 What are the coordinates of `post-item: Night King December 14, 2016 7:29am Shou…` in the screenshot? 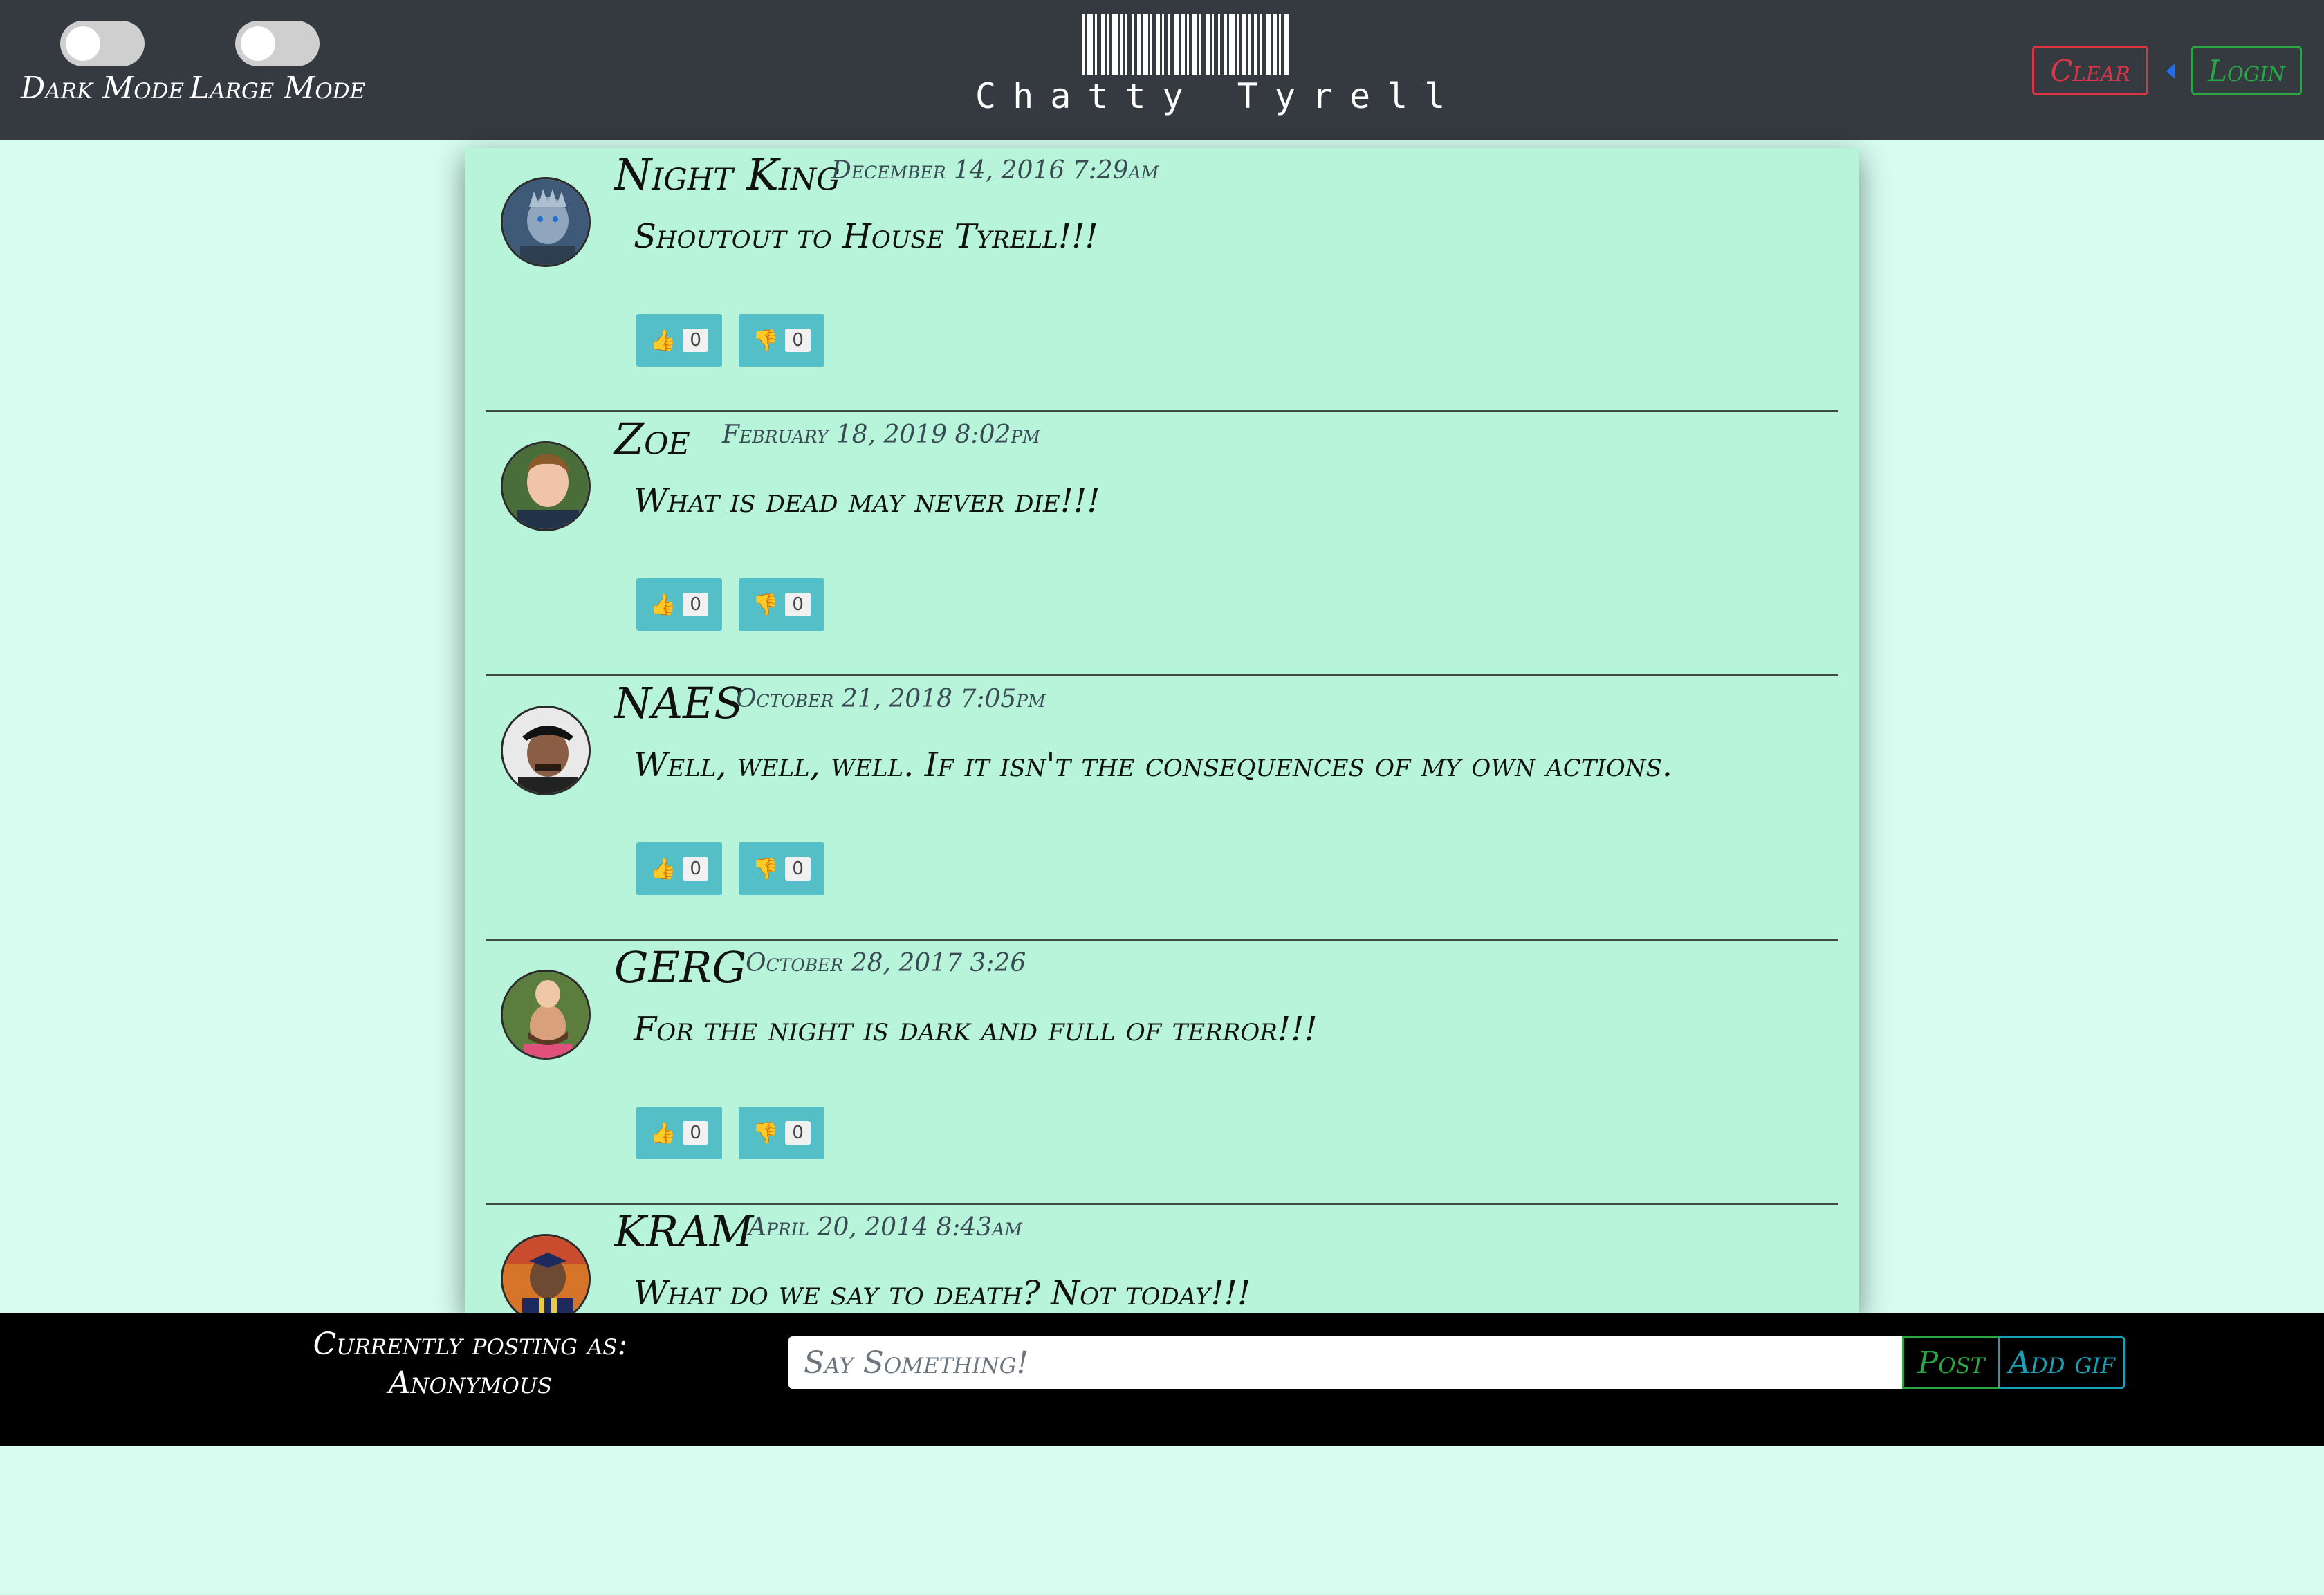 It's located at (1162, 280).